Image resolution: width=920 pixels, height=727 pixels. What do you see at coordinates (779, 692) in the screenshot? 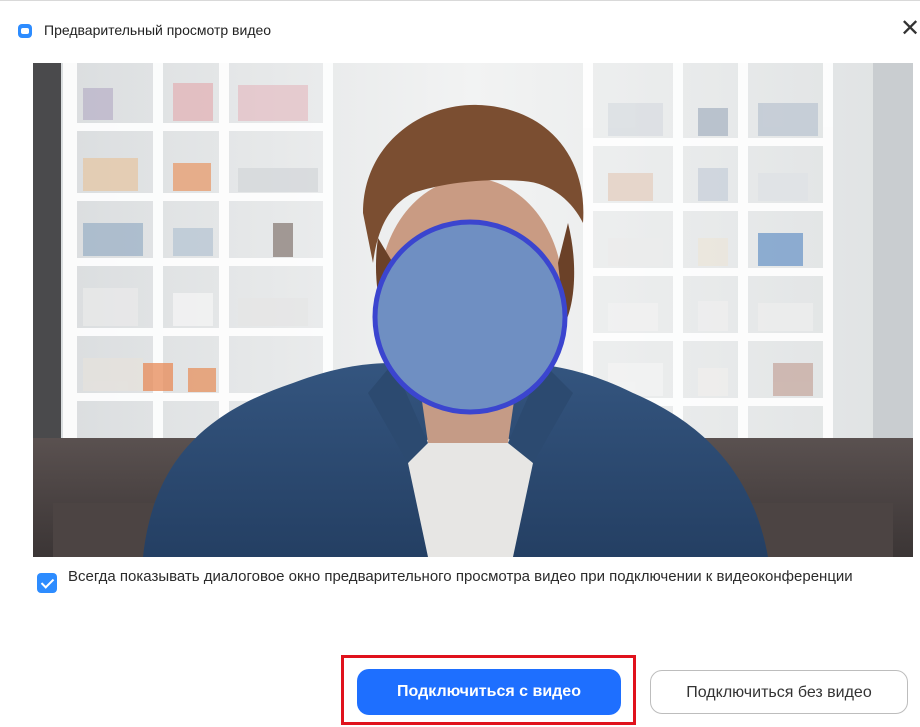
I see `join-without-video-button: Подключиться без видео` at bounding box center [779, 692].